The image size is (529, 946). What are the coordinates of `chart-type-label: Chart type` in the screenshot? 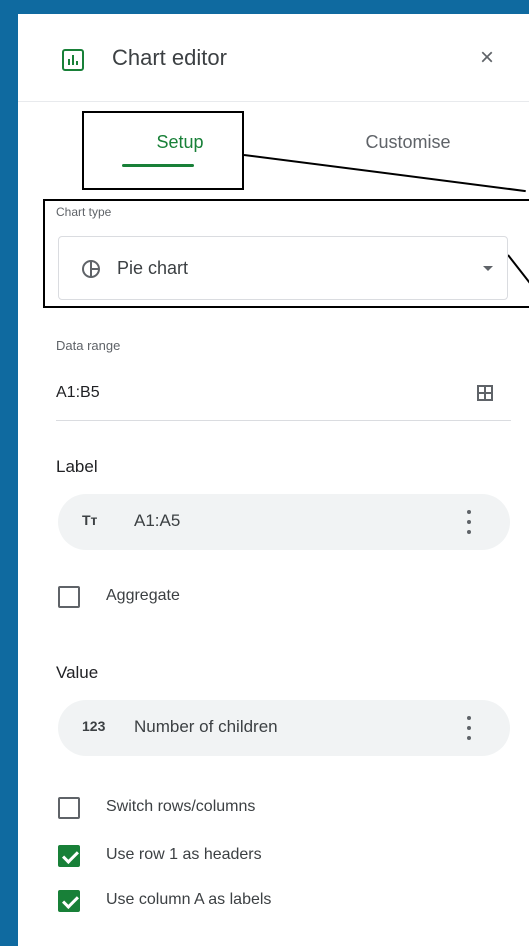 It's located at (84, 212).